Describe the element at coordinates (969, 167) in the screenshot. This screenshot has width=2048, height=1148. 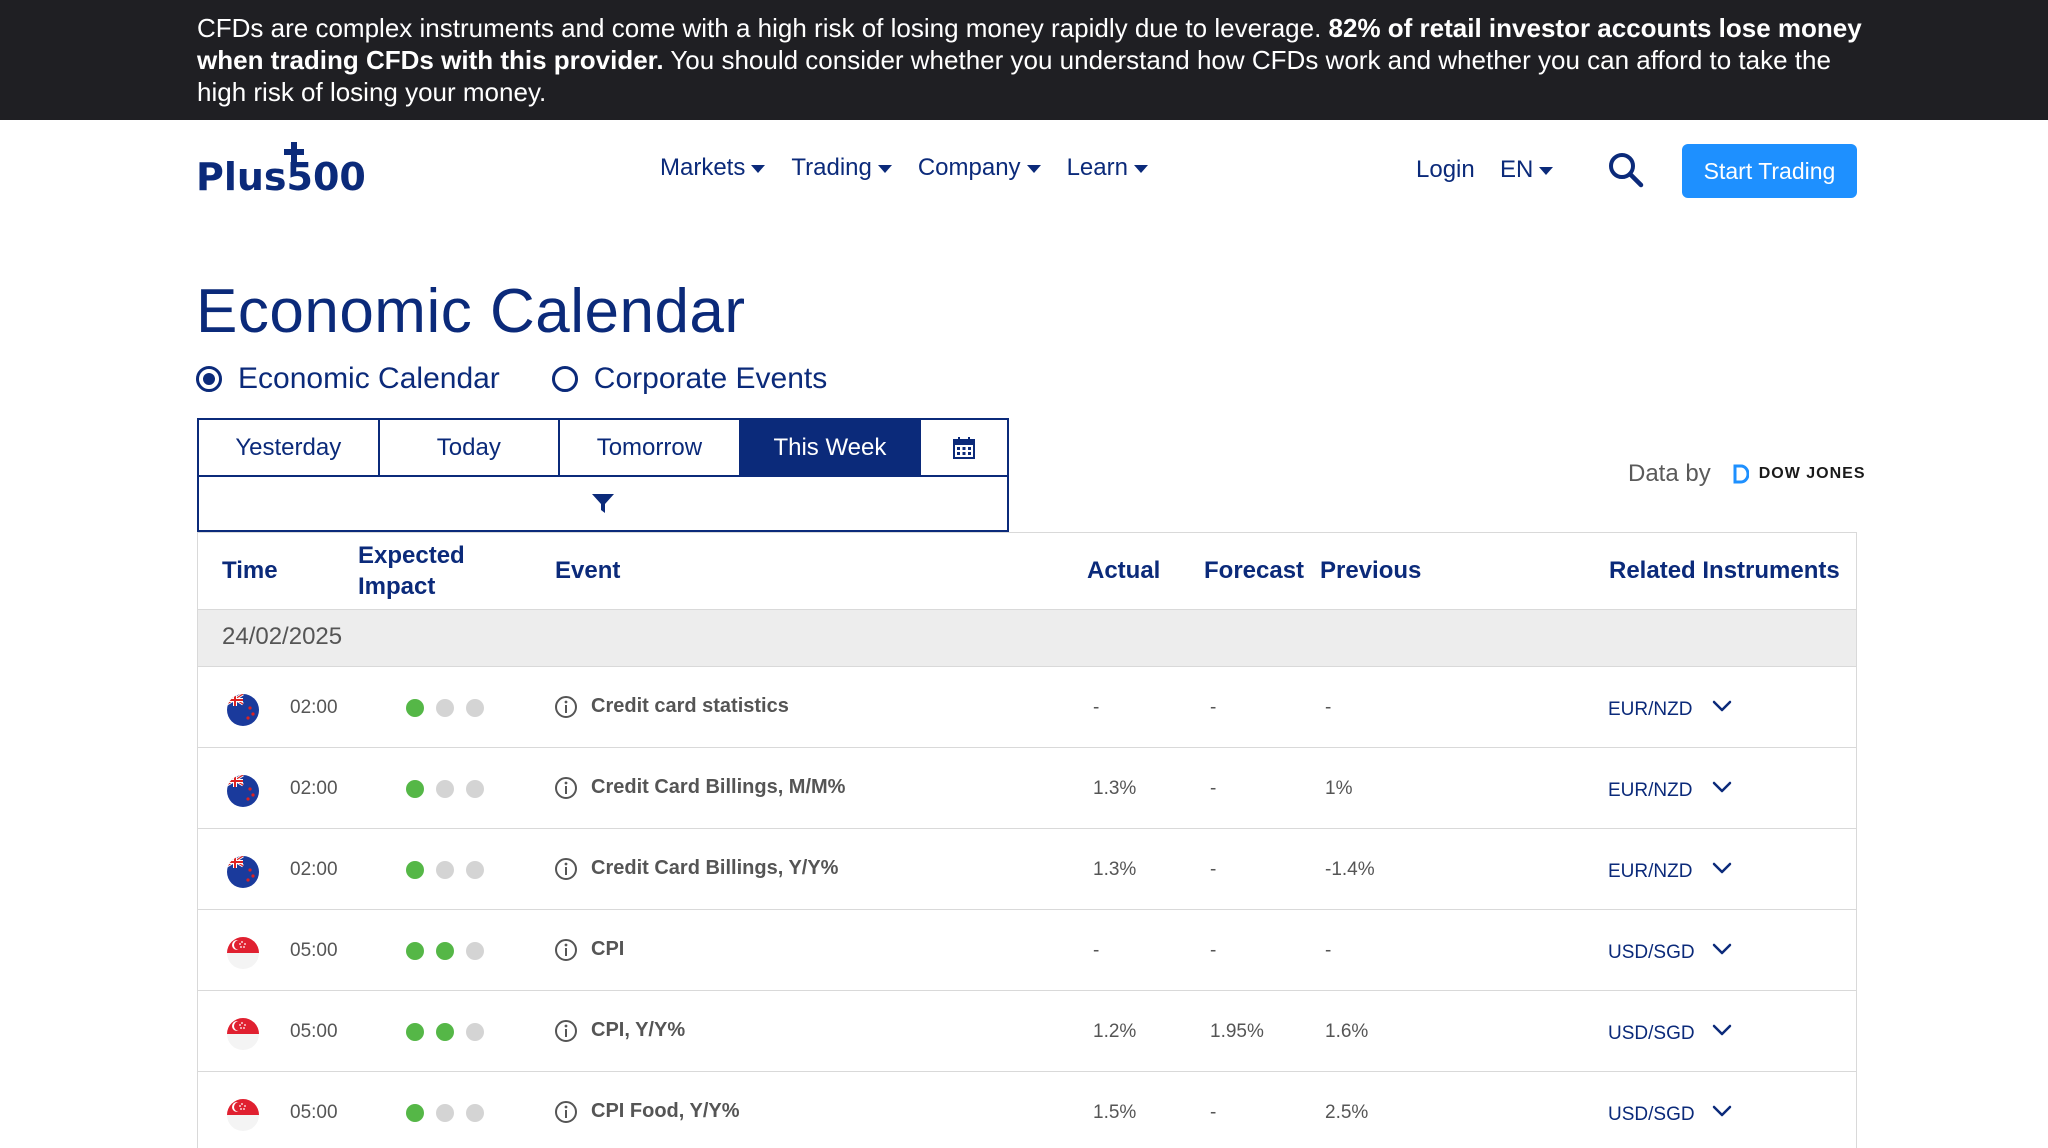
I see `nav-label: Company` at that location.